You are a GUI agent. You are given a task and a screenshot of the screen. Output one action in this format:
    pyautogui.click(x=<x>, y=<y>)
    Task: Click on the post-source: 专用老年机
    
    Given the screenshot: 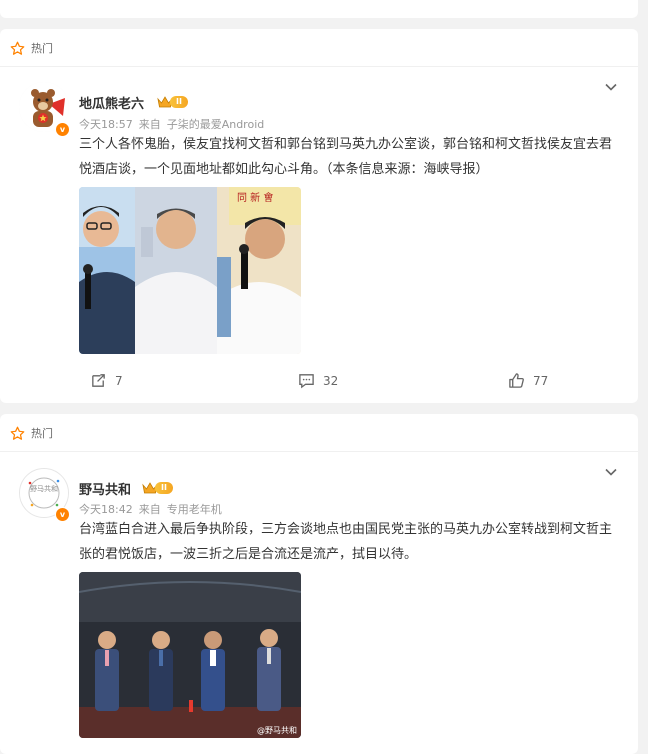 What is the action you would take?
    pyautogui.click(x=194, y=509)
    